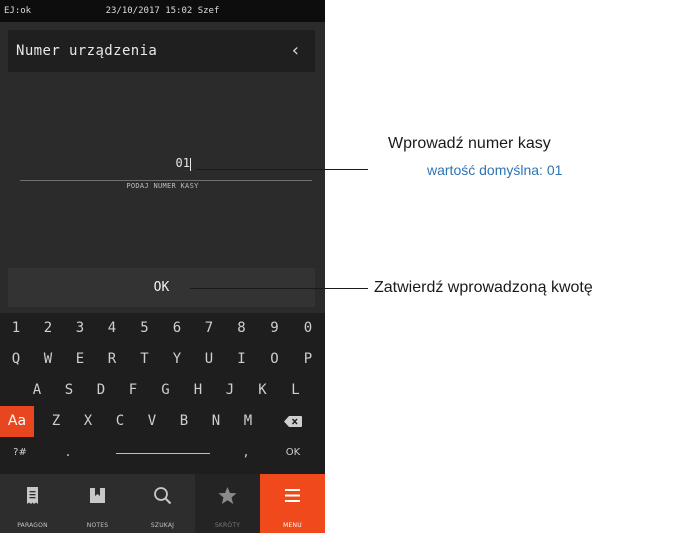  I want to click on keyboard-row-zxcv: Aa Z X C V B N M, so click(162, 421).